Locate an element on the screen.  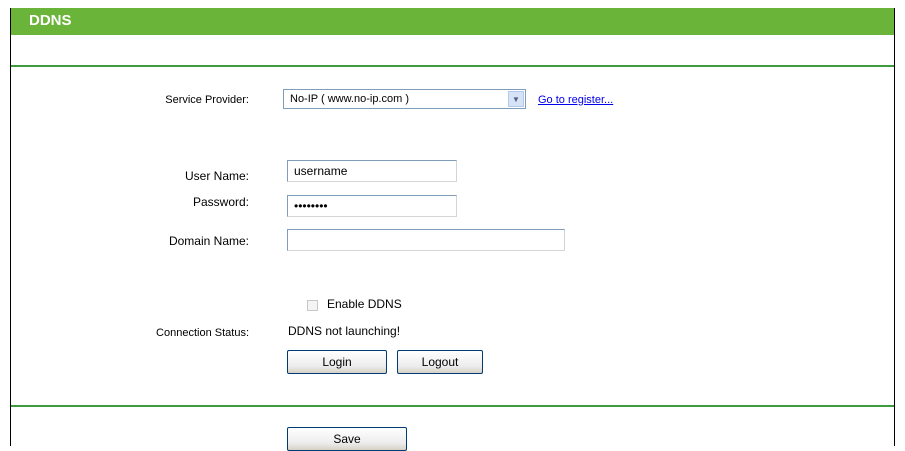
chevron-down-icon: ▼ is located at coordinates (516, 99).